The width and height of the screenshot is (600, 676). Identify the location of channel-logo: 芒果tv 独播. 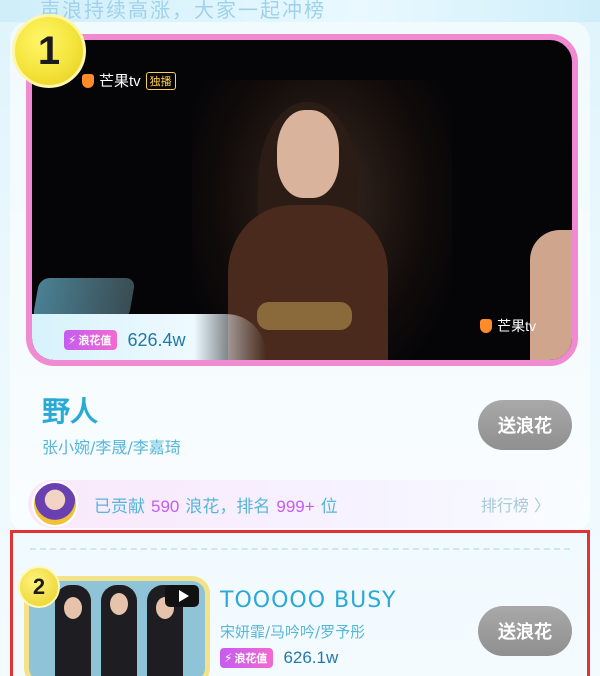
(129, 80).